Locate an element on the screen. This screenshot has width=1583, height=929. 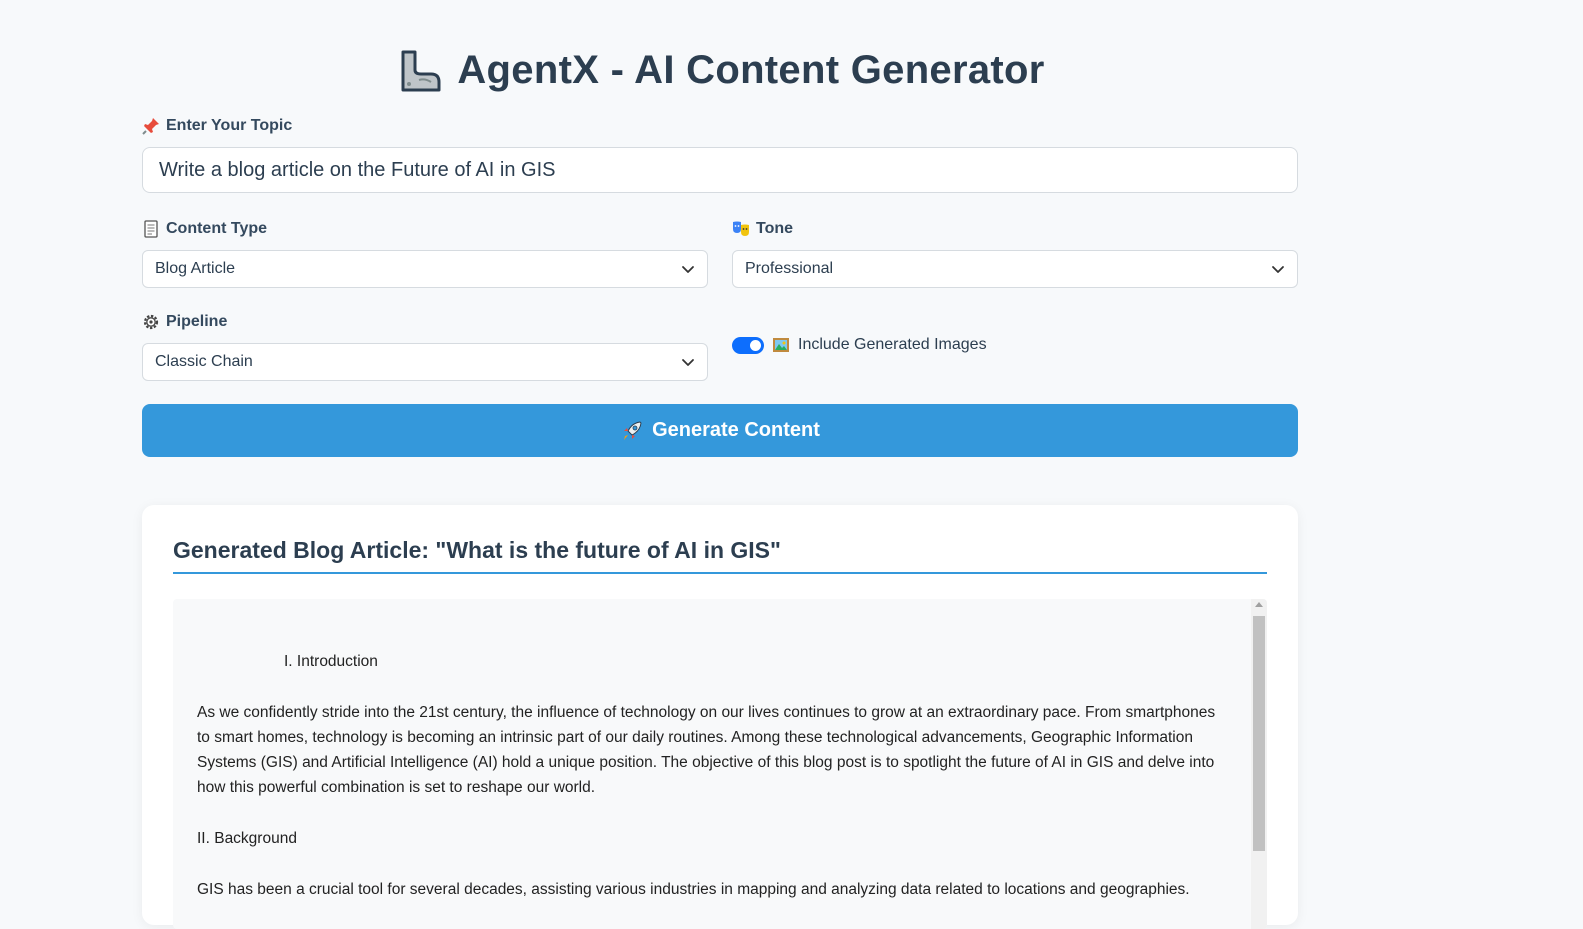
include-images-label: Include Generated Images is located at coordinates (892, 344).